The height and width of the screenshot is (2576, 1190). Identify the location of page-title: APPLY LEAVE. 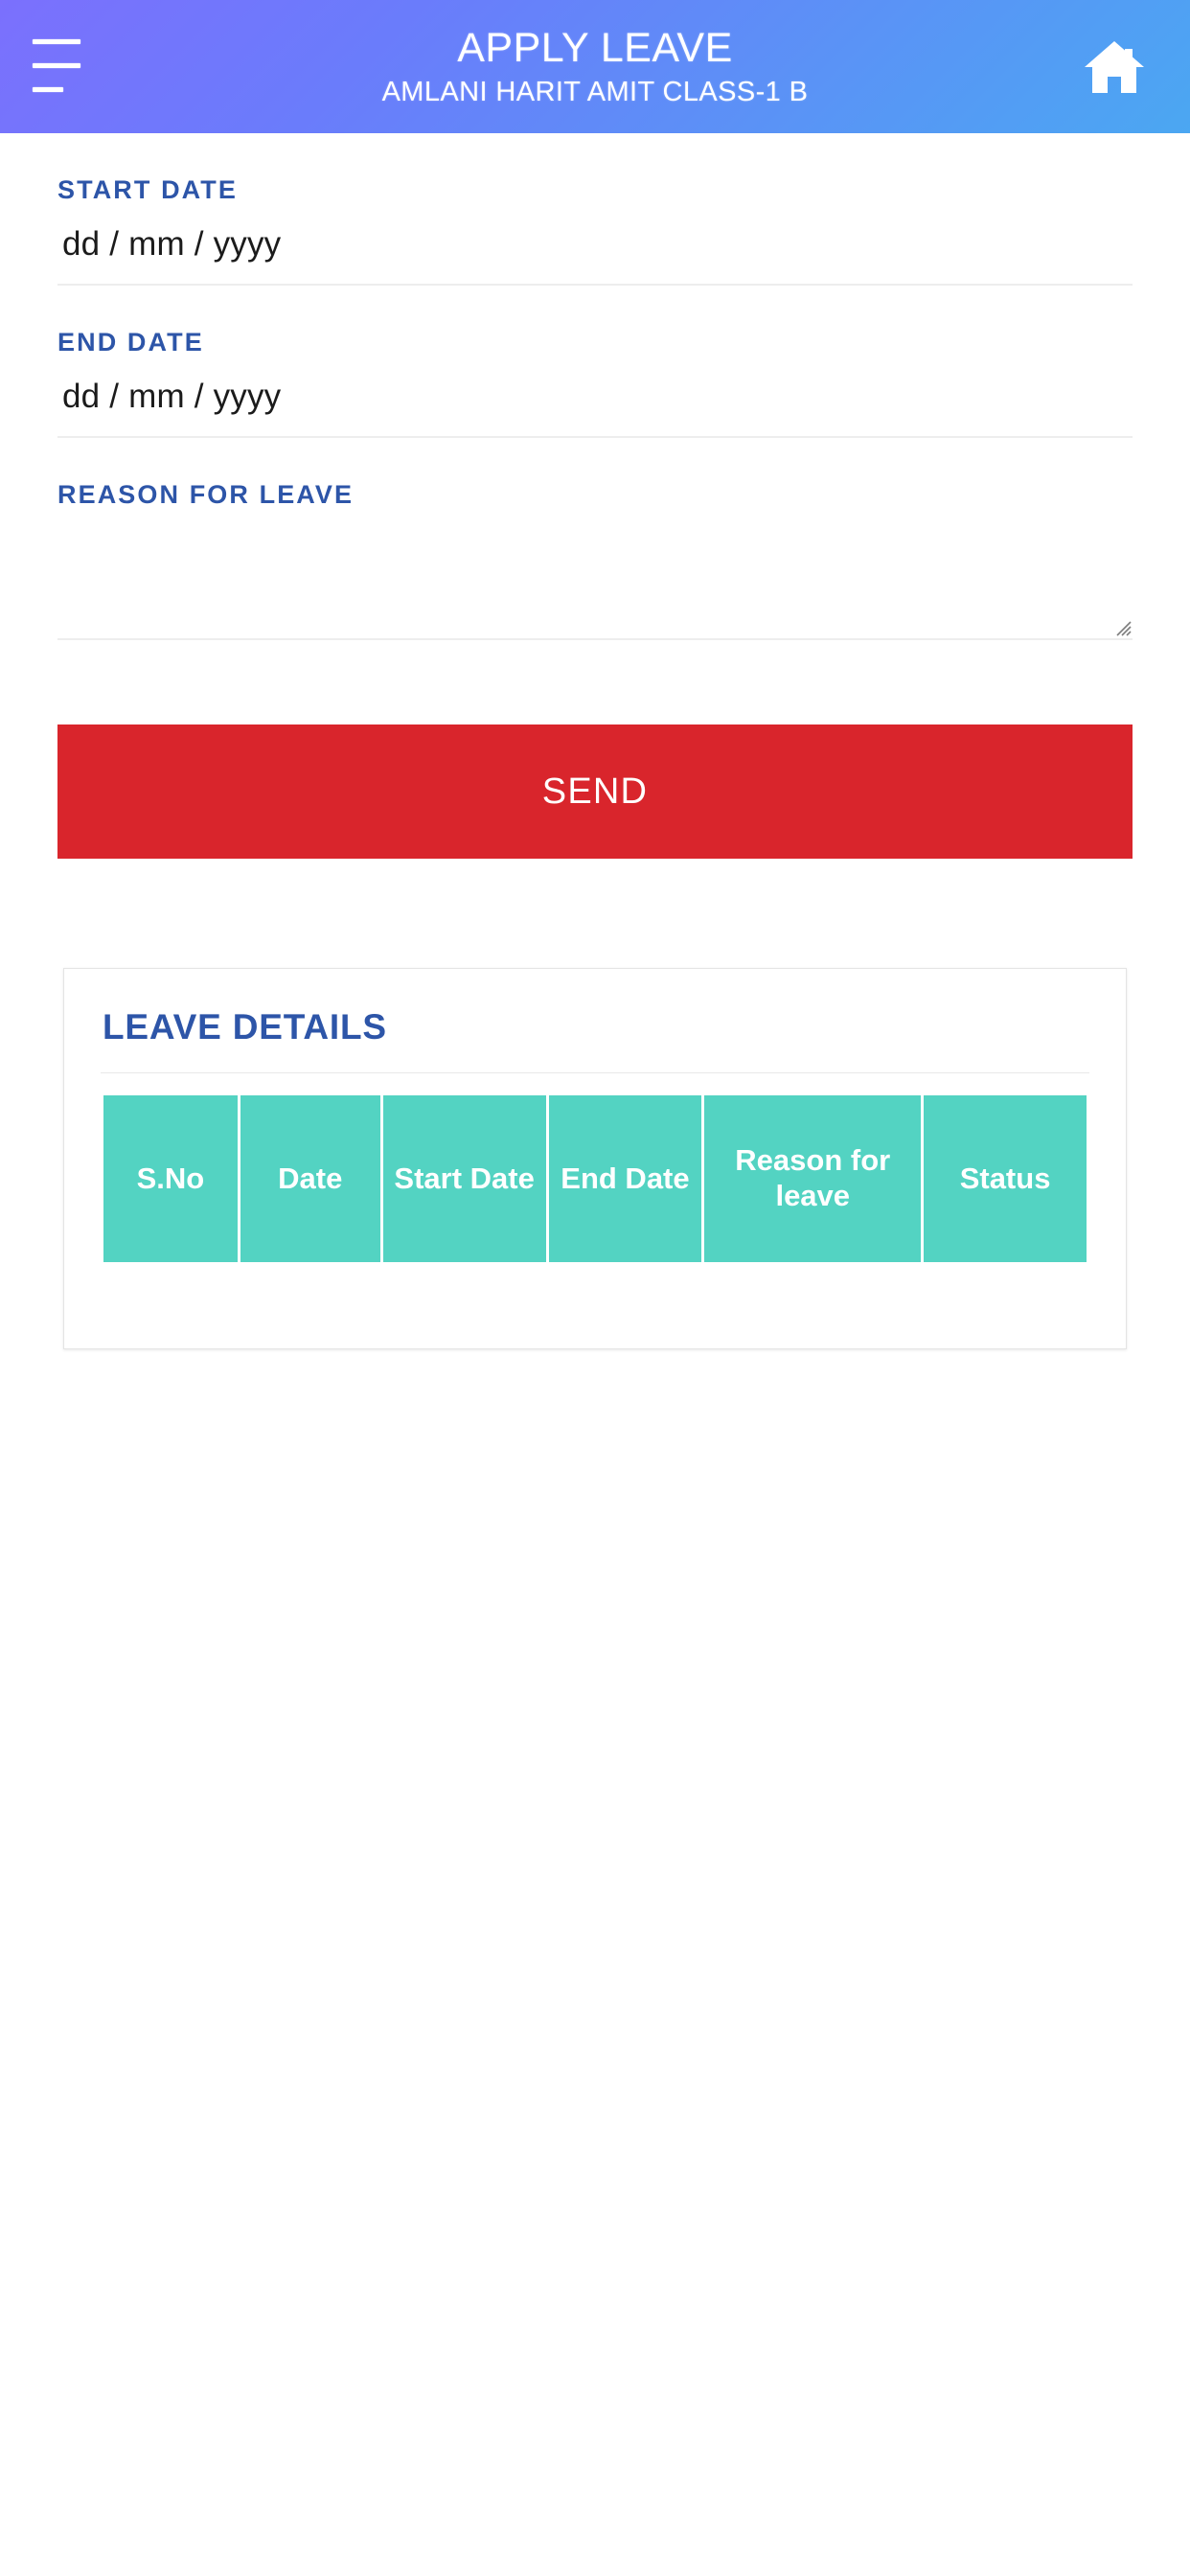
(595, 47).